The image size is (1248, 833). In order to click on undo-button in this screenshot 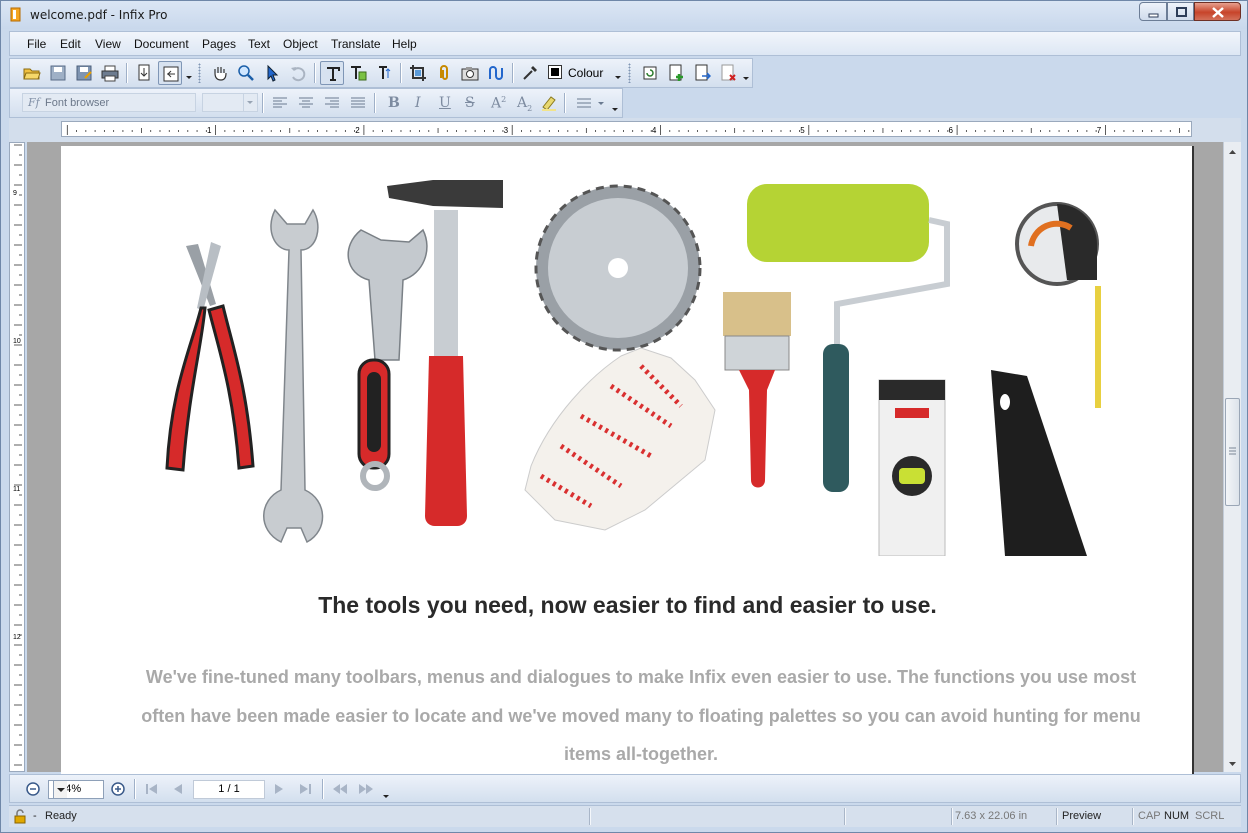, I will do `click(298, 73)`.